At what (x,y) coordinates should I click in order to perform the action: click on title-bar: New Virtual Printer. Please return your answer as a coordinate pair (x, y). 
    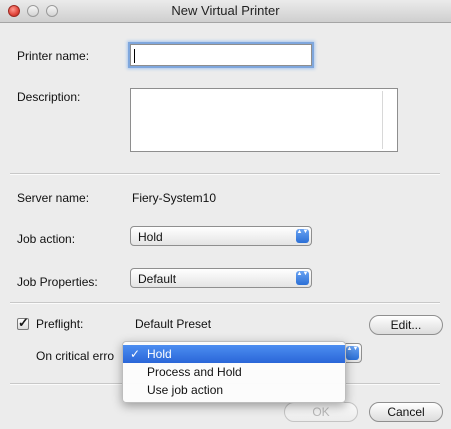
    Looking at the image, I should click on (225, 11).